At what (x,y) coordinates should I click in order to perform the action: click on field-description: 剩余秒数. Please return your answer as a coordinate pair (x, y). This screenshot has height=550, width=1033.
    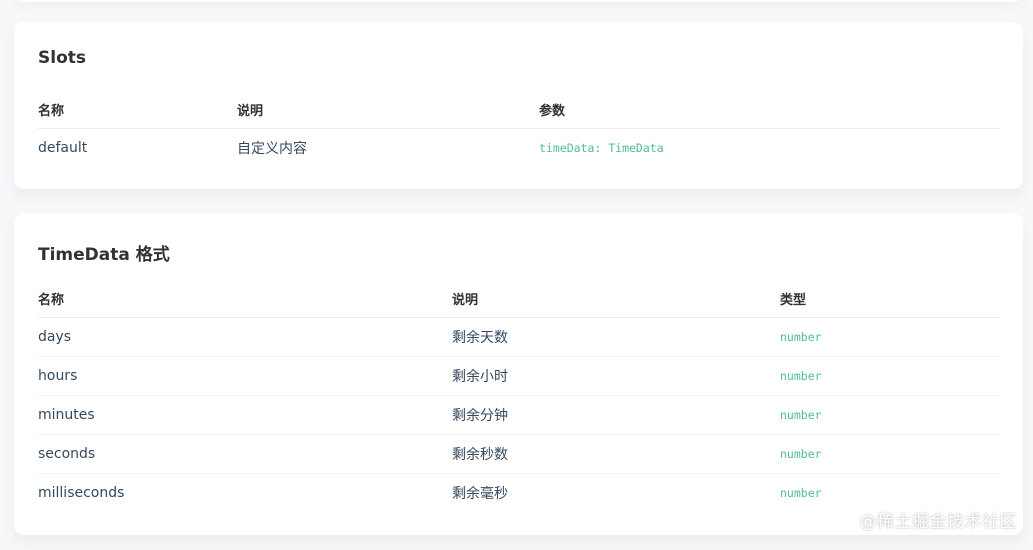
    Looking at the image, I should click on (616, 454).